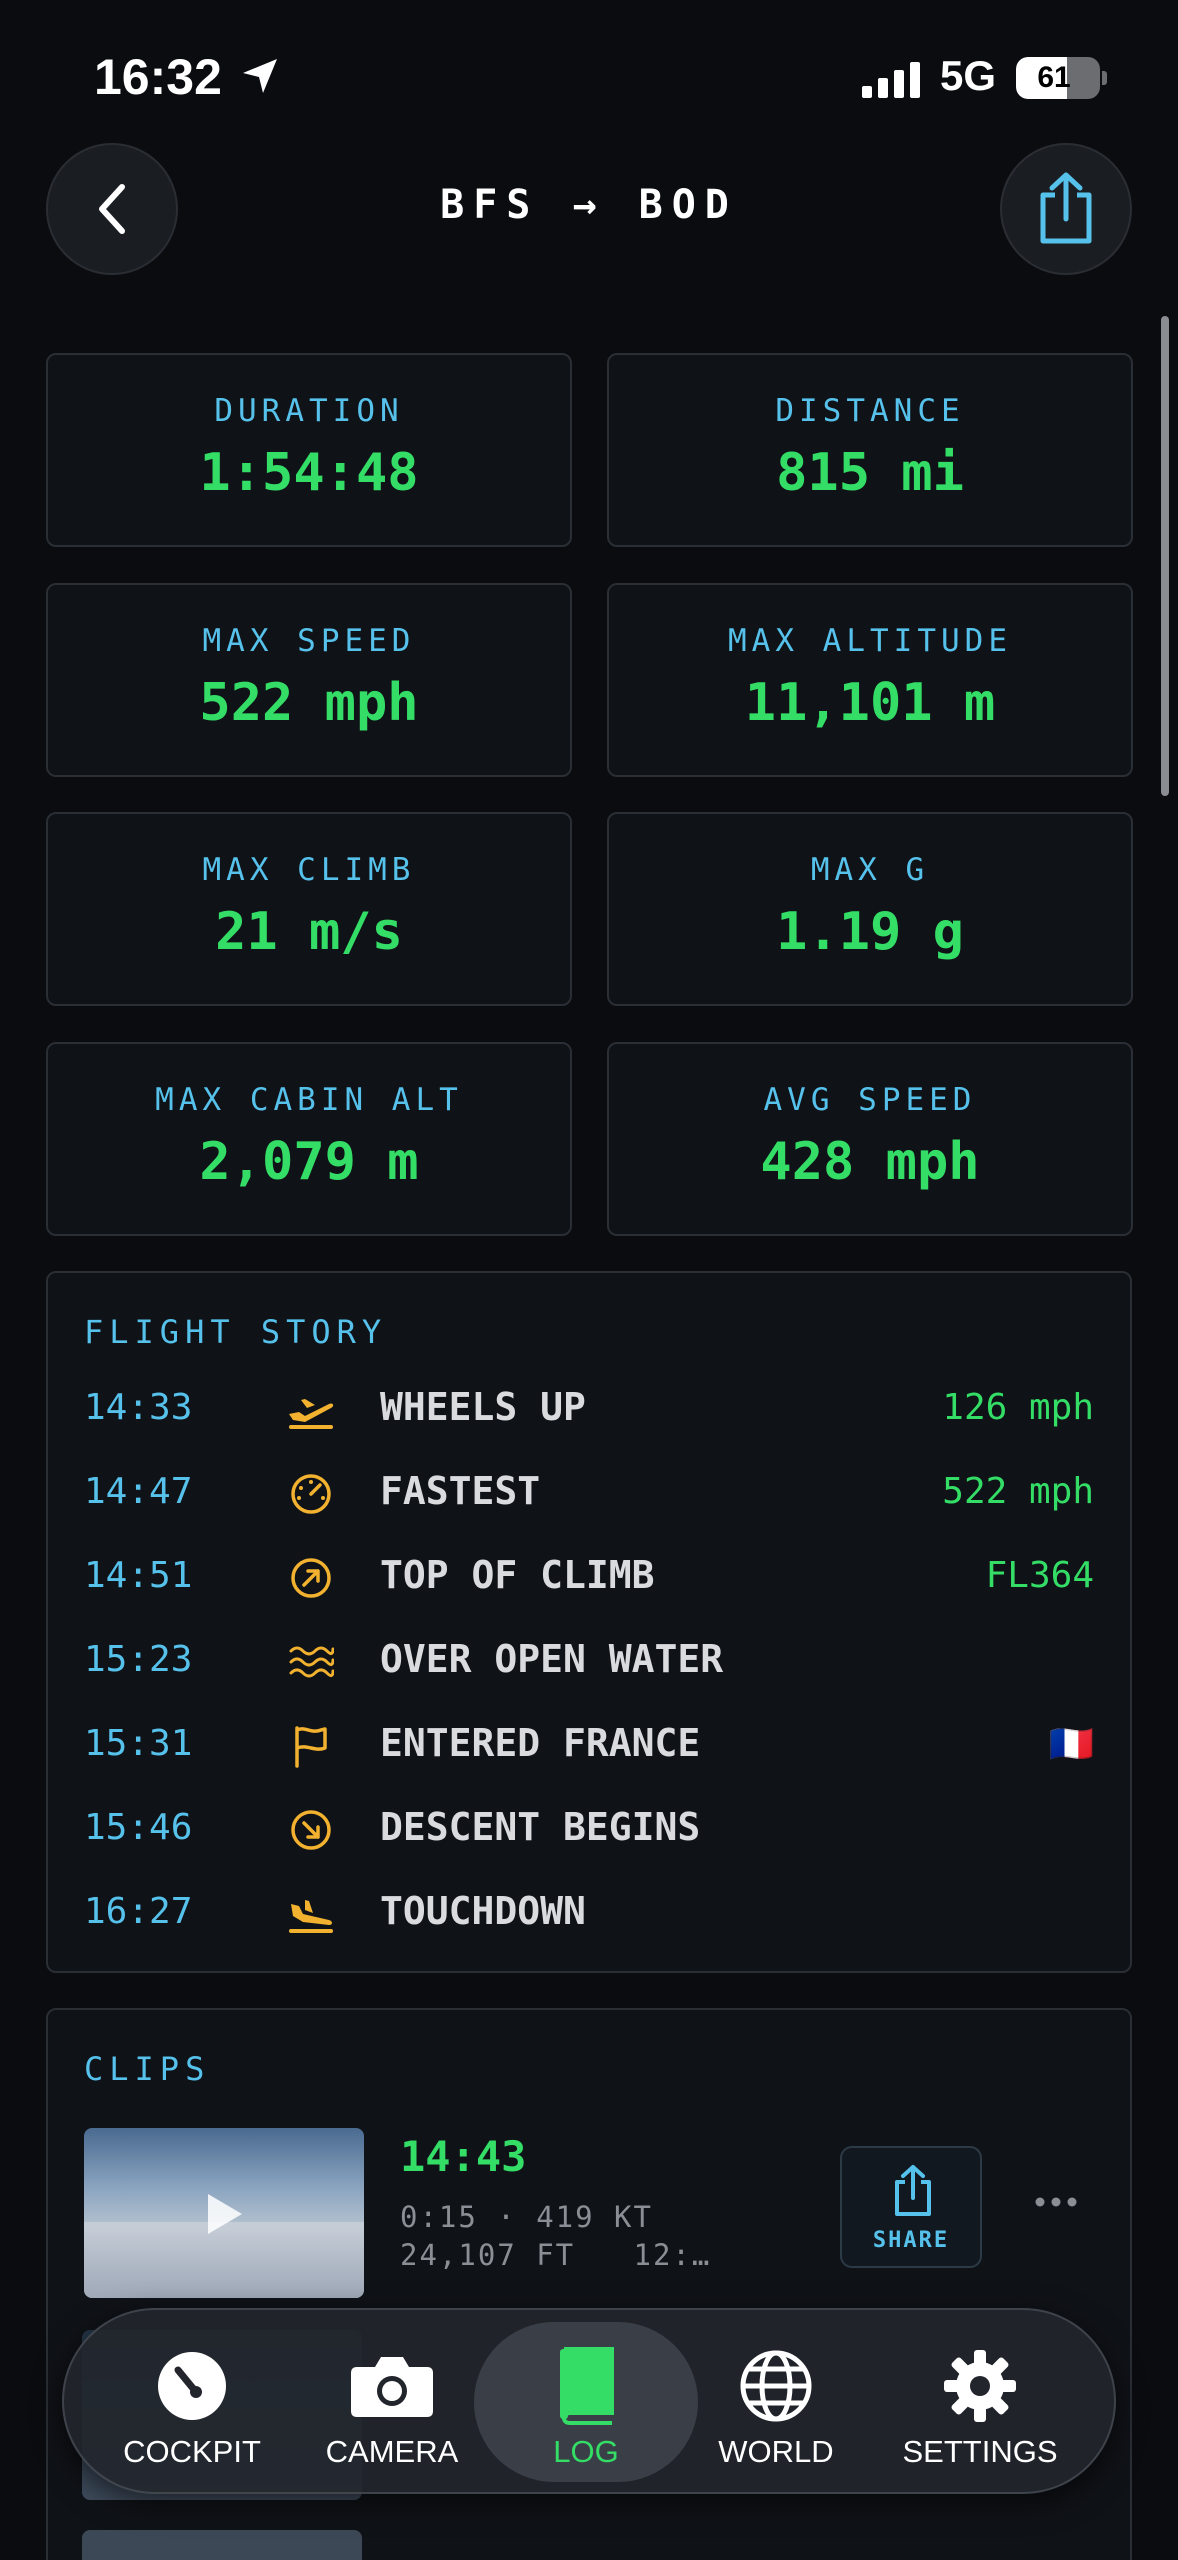 The width and height of the screenshot is (1178, 2560). What do you see at coordinates (138, 1491) in the screenshot?
I see `event-time: 14:47` at bounding box center [138, 1491].